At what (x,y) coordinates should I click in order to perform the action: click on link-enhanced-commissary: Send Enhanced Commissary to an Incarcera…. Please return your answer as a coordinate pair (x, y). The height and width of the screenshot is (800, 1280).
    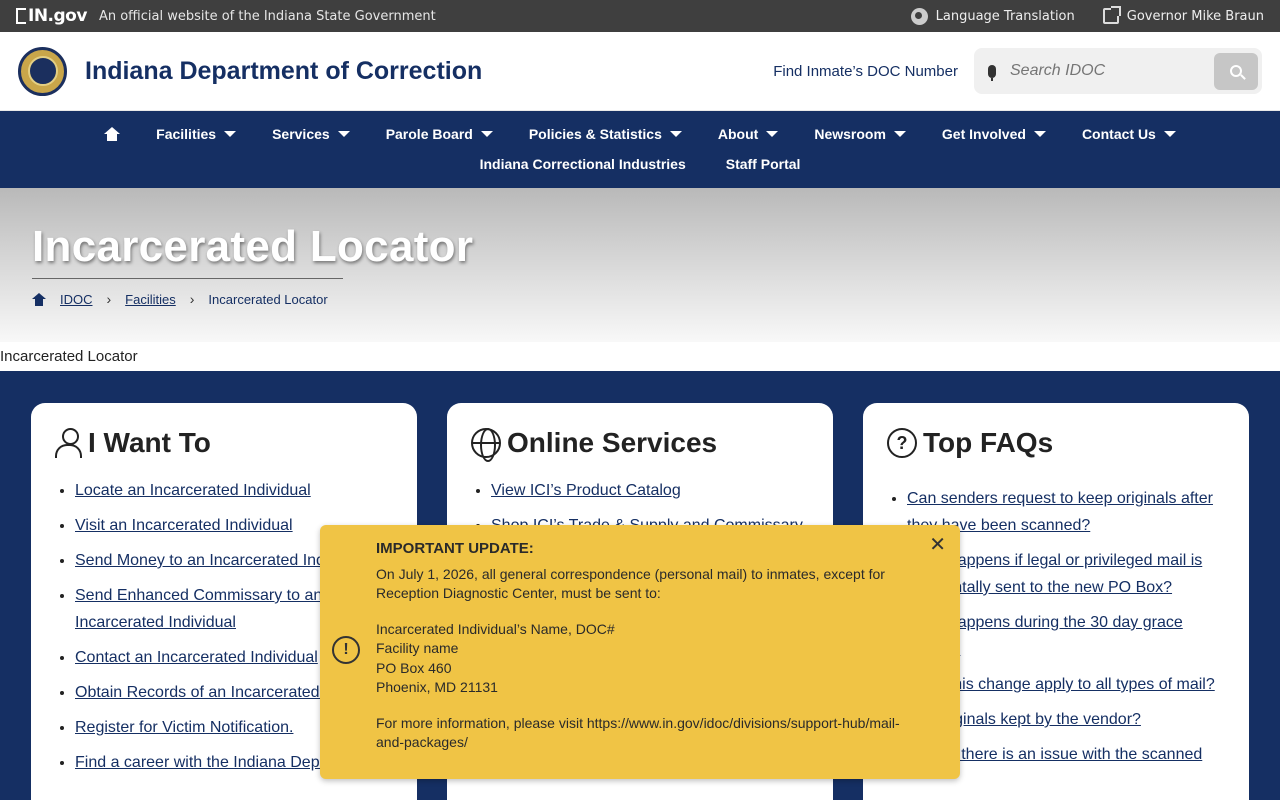
    Looking at the image, I should click on (198, 609).